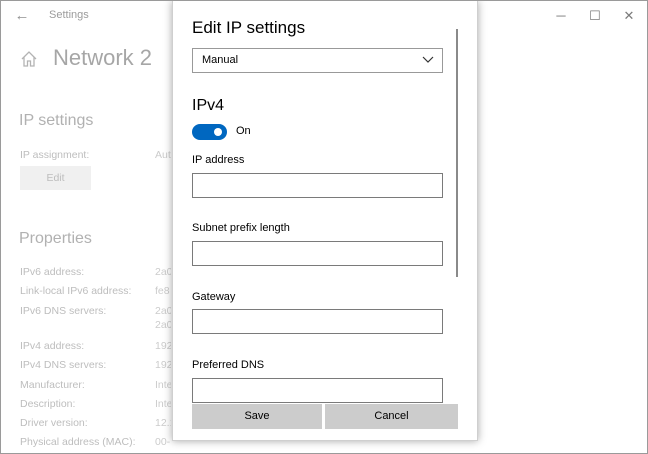 Image resolution: width=648 pixels, height=454 pixels. I want to click on dialog-title: Edit IP settings, so click(249, 27).